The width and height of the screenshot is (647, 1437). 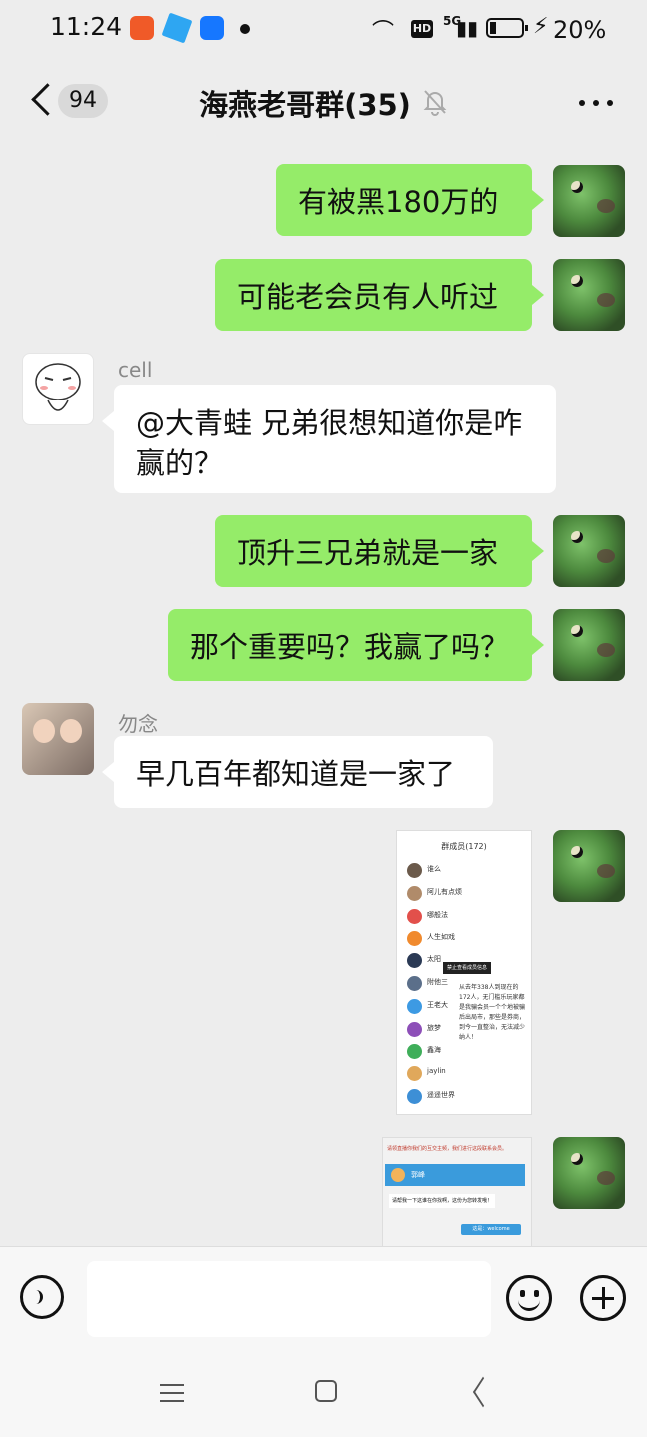 I want to click on charging-icon: ⚡, so click(x=541, y=26).